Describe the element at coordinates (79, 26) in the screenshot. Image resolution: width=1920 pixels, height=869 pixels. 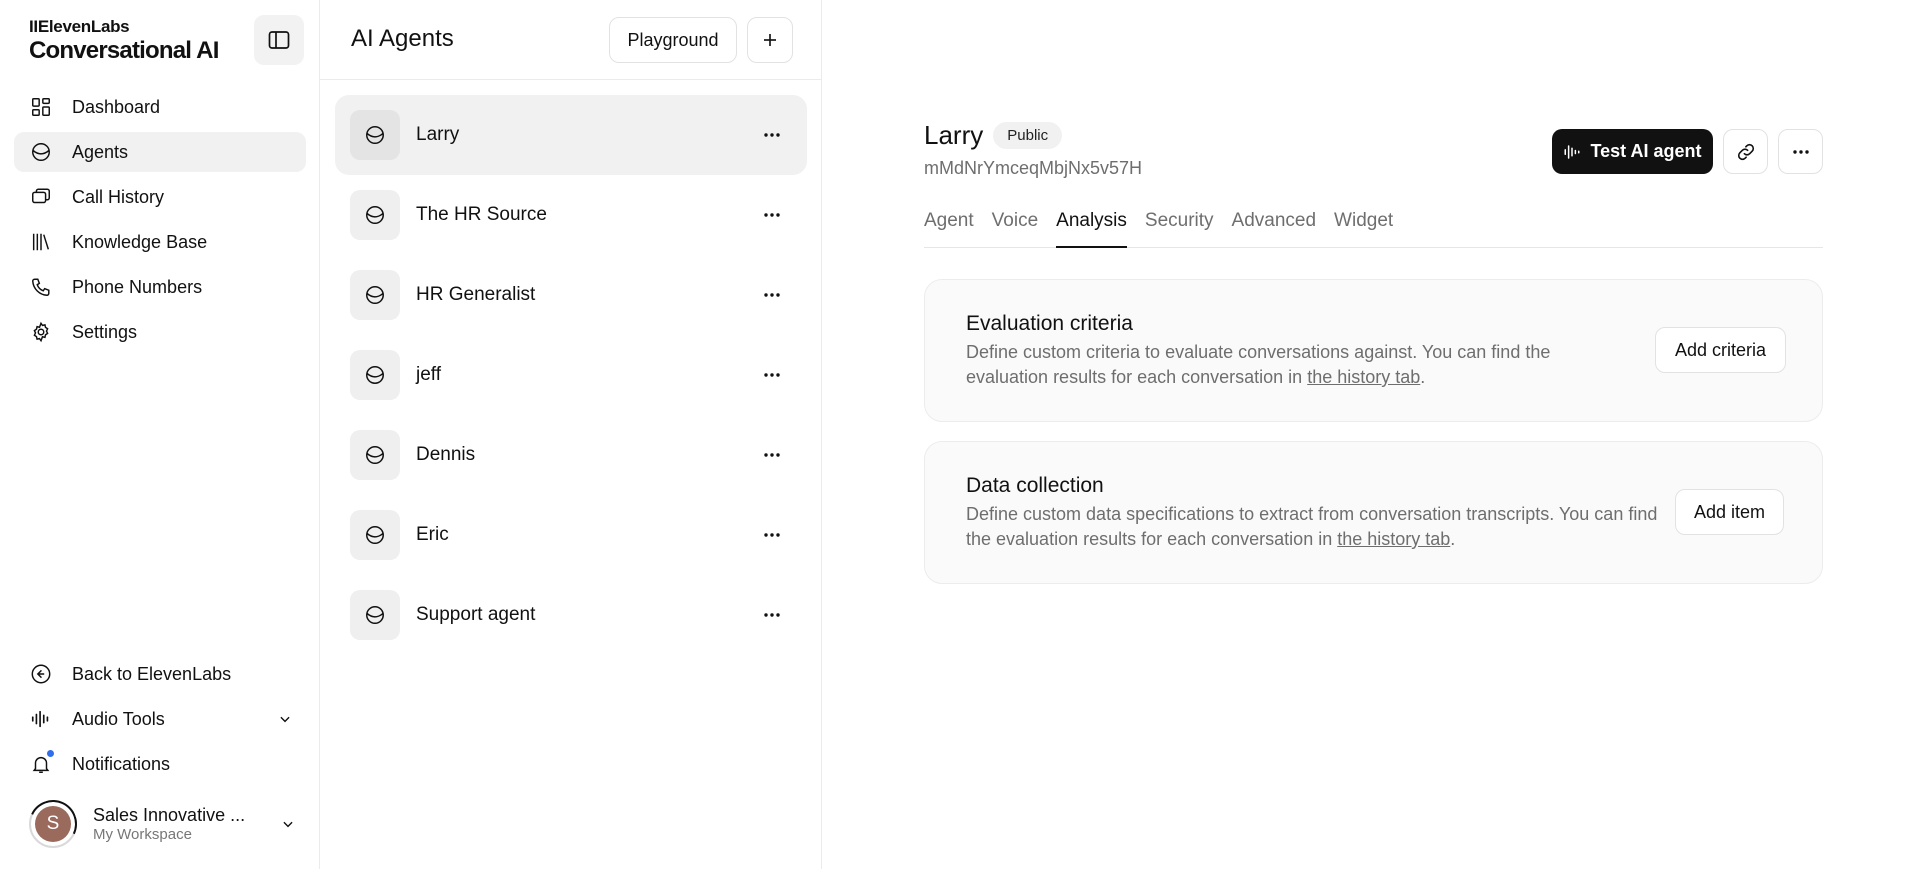
I see `brand-company: IIElevenLabs` at that location.